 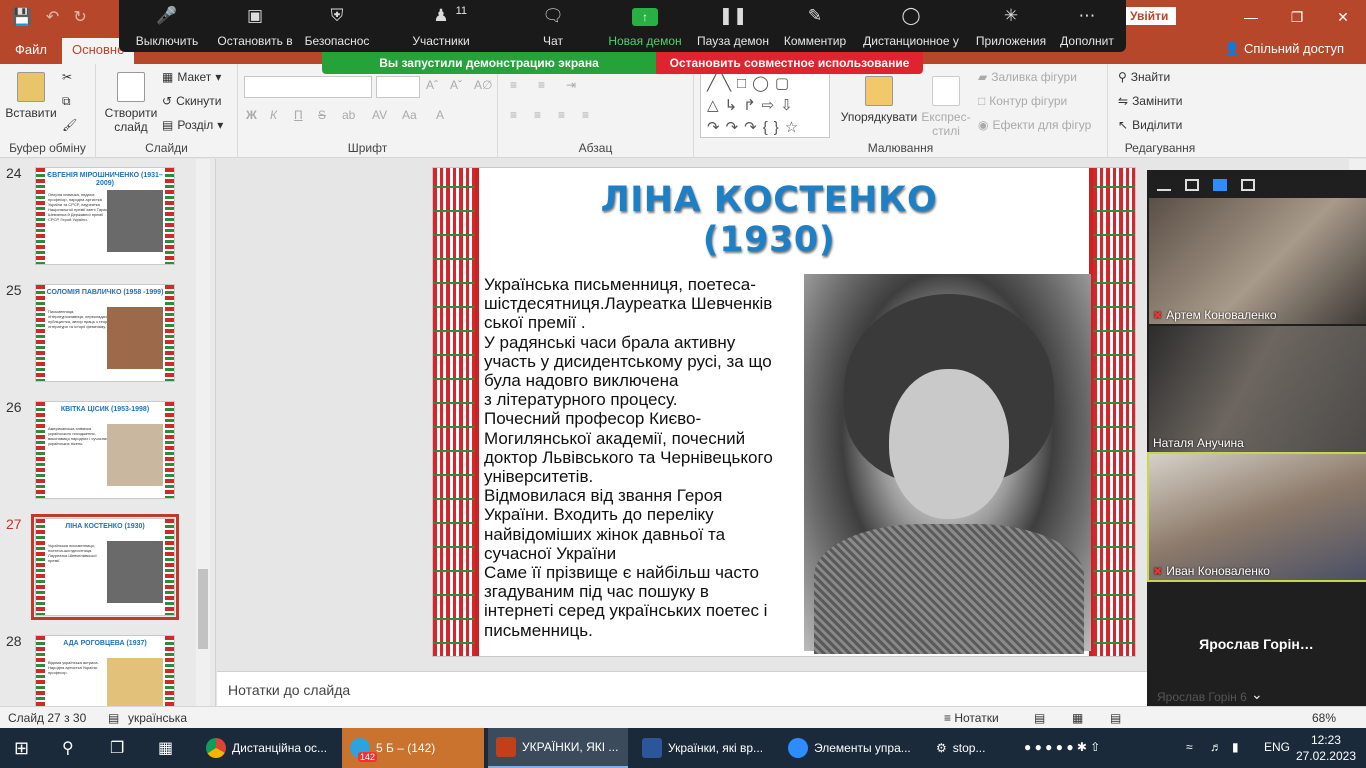 I want to click on find-button: ⚲ Знайти, so click(x=1144, y=77).